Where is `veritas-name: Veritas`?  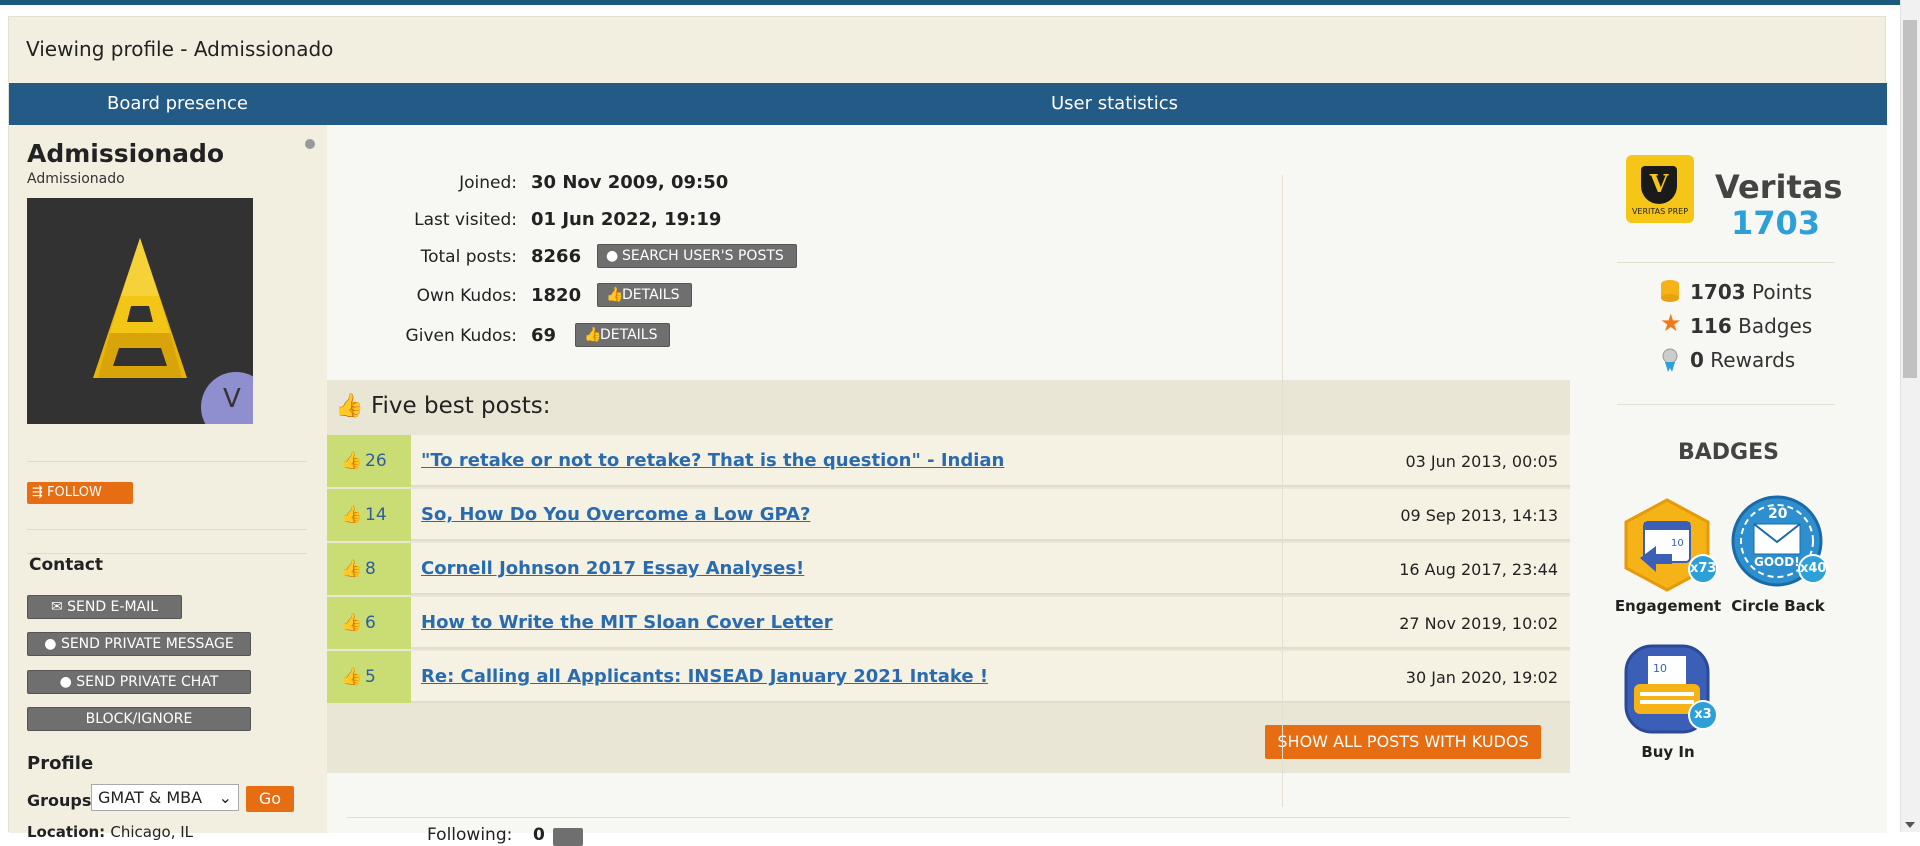 veritas-name: Veritas is located at coordinates (1779, 187).